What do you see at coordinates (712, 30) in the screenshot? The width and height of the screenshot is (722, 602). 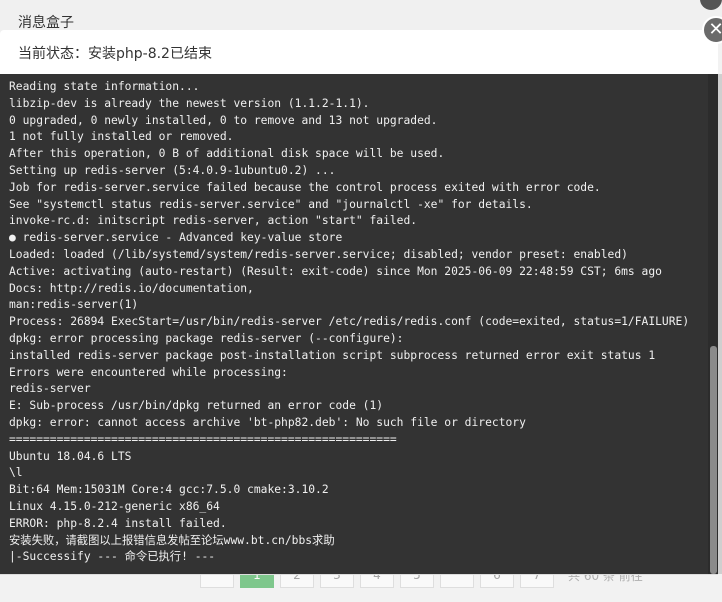 I see `close-button: ✕` at bounding box center [712, 30].